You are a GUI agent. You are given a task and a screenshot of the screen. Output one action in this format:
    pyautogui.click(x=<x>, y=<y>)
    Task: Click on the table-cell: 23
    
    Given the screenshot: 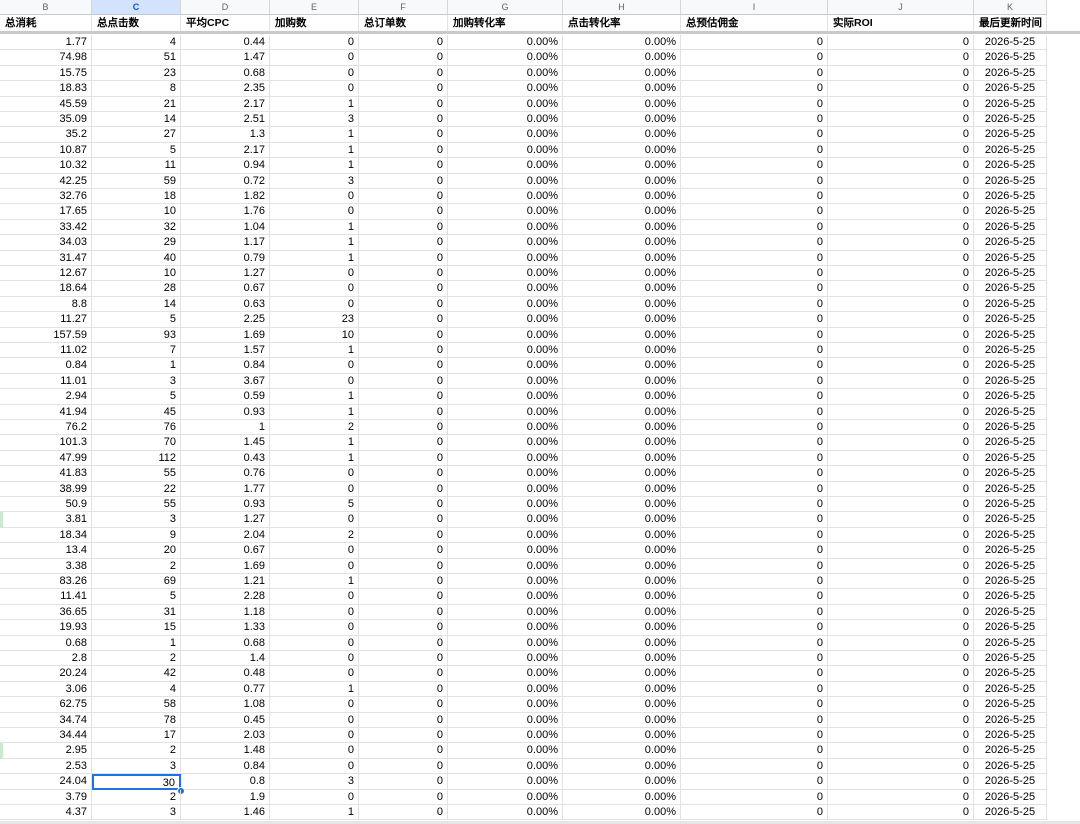 What is the action you would take?
    pyautogui.click(x=136, y=73)
    